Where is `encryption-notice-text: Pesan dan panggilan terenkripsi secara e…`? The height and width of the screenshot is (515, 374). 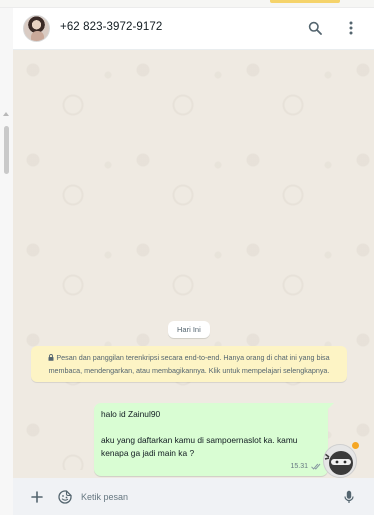 encryption-notice-text: Pesan dan panggilan terenkripsi secara e… is located at coordinates (189, 364).